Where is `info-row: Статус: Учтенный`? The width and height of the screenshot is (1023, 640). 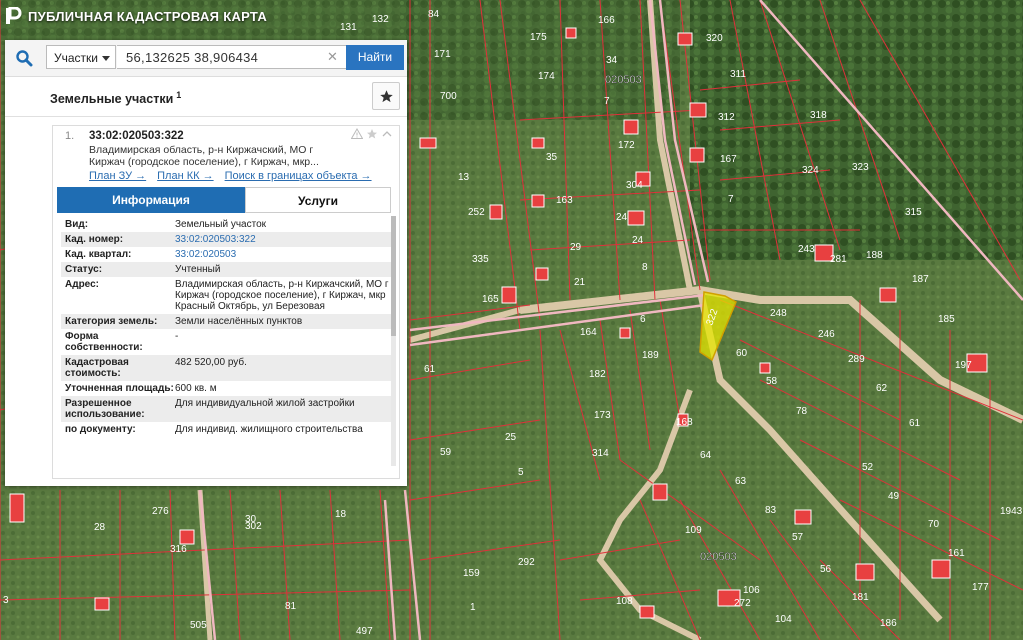 info-row: Статус: Учтенный is located at coordinates (226, 269).